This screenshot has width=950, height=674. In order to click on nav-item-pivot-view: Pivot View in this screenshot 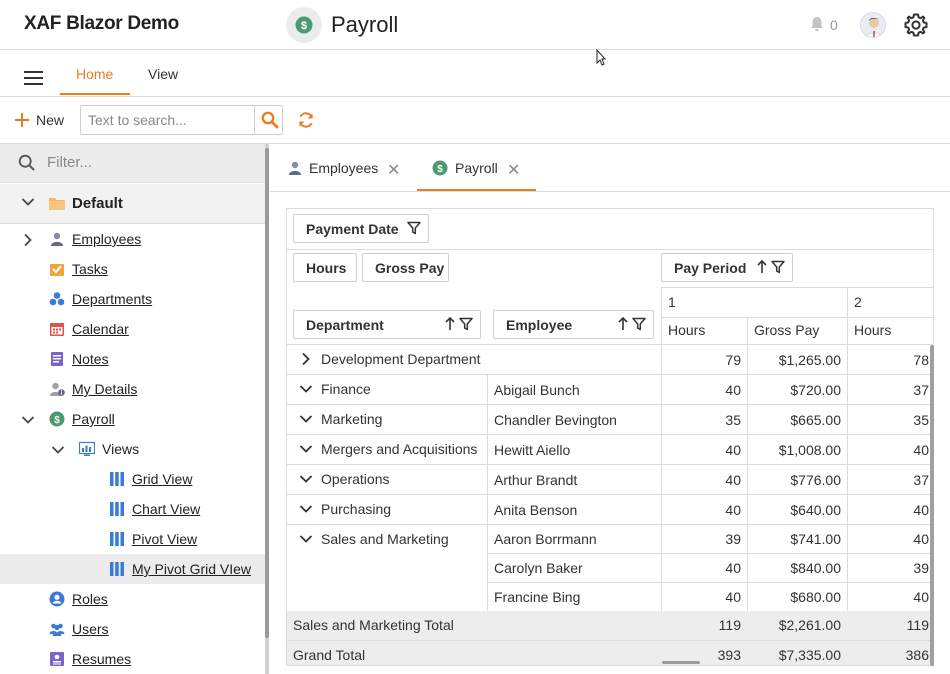, I will do `click(134, 539)`.